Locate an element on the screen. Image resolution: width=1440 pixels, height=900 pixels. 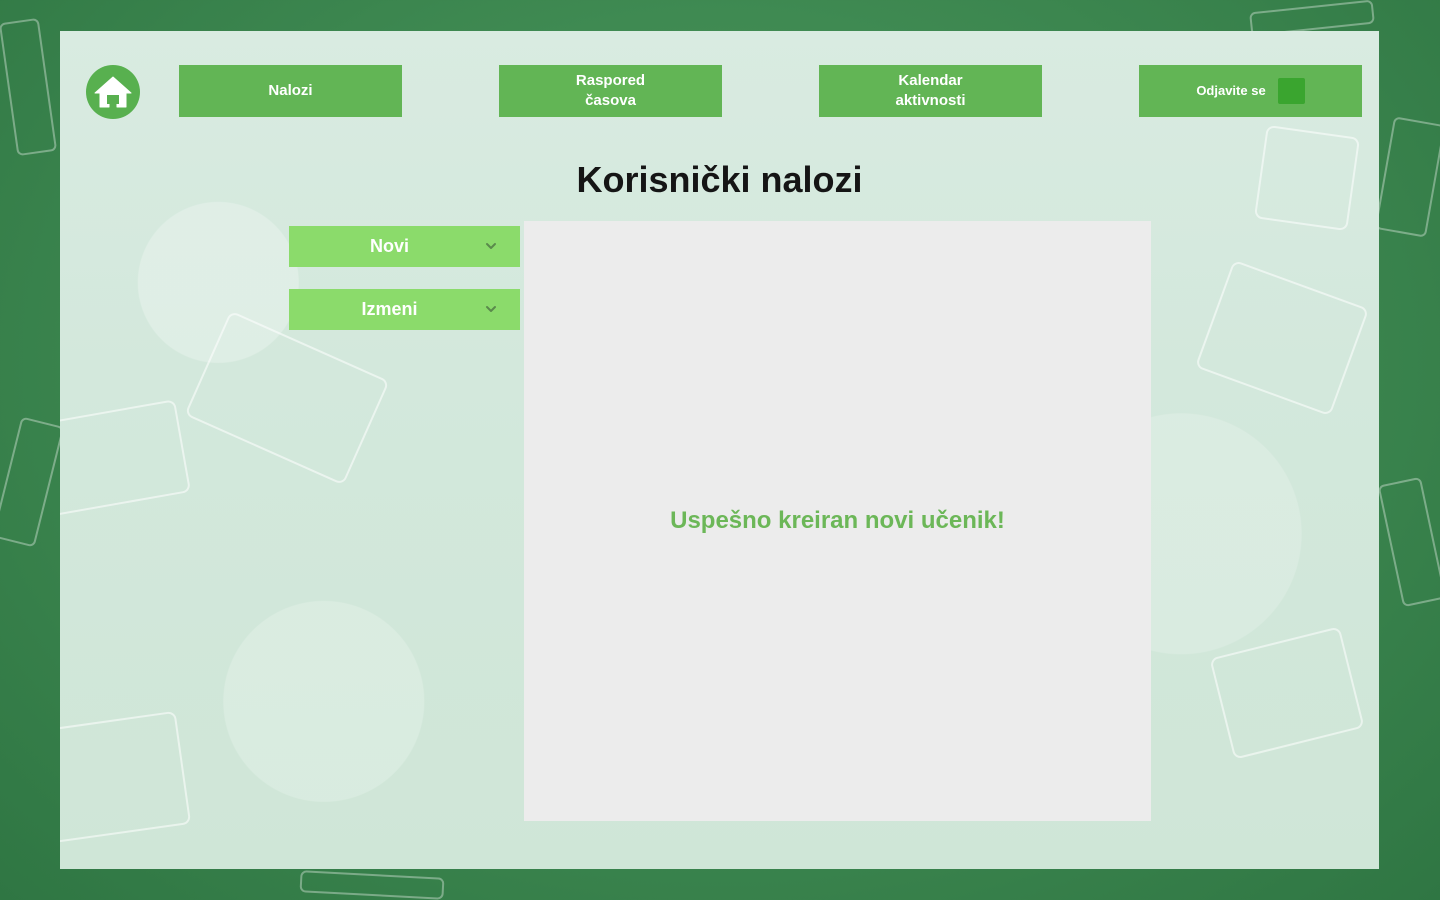
sidebar-item-label: Novi is located at coordinates (389, 246).